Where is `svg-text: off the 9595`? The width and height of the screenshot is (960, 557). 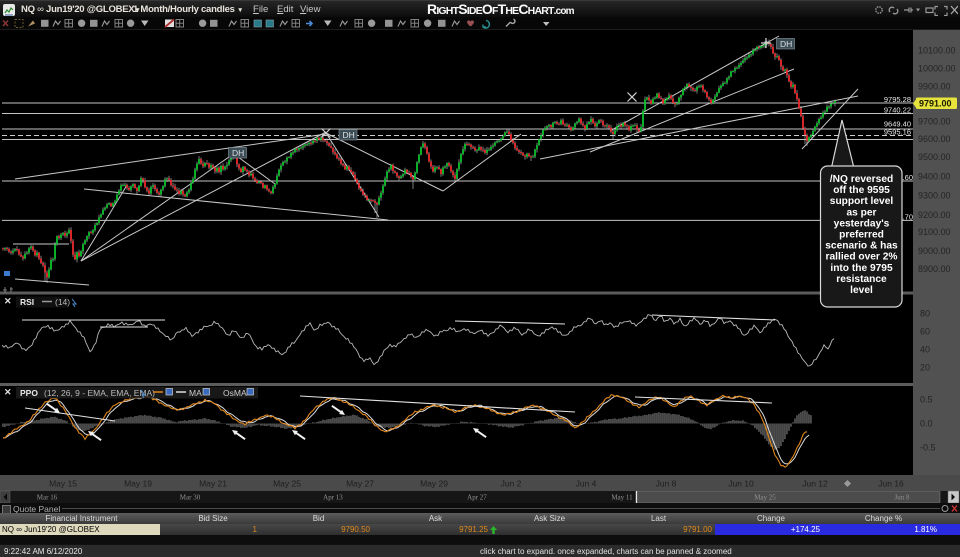
svg-text: off the 9595 is located at coordinates (861, 190).